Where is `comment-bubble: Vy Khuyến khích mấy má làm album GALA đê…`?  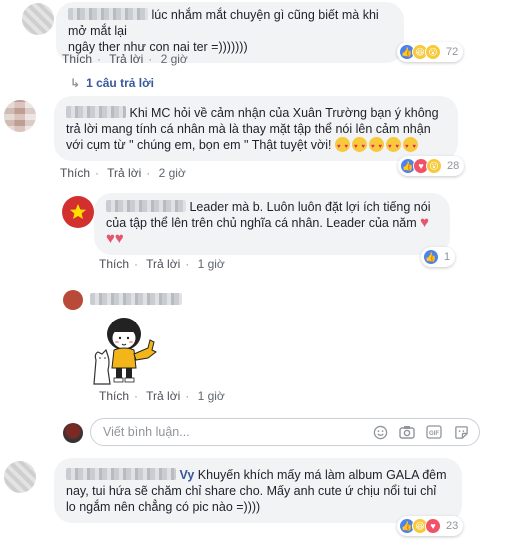 comment-bubble: Vy Khuyến khích mấy má làm album GALA đê… is located at coordinates (258, 490).